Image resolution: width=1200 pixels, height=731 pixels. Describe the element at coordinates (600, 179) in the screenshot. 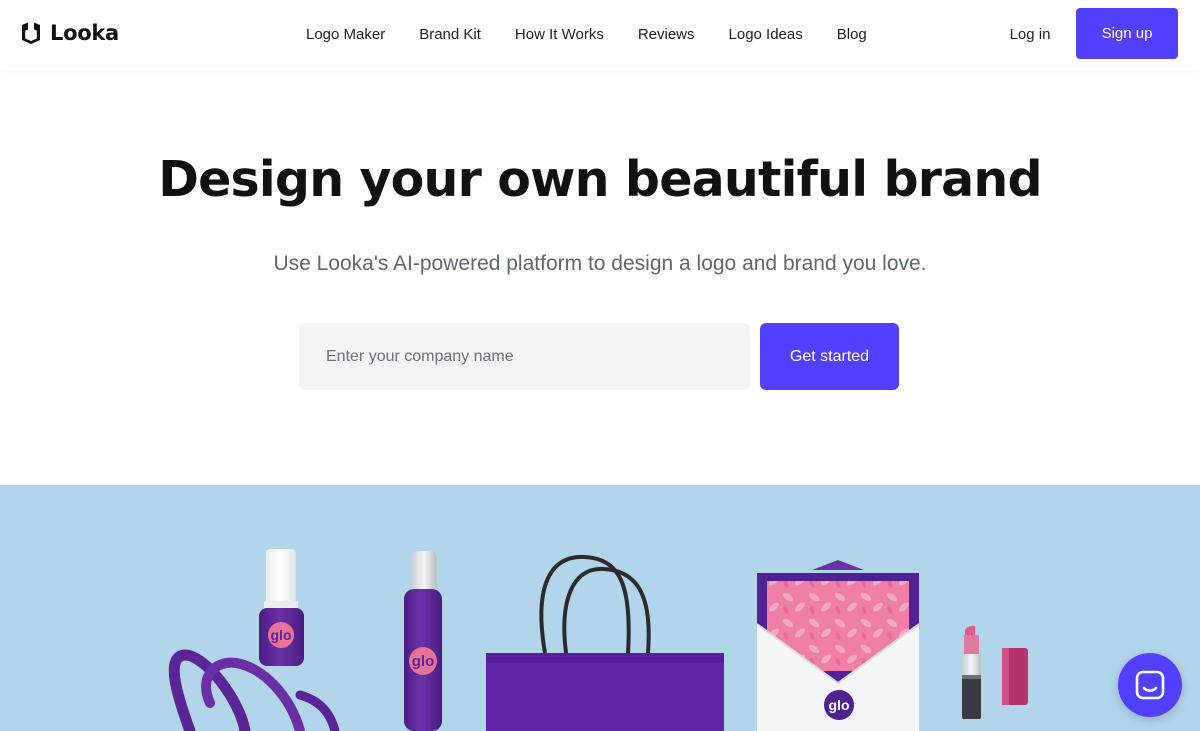

I see `hero-title: Design your own beautiful brand` at that location.